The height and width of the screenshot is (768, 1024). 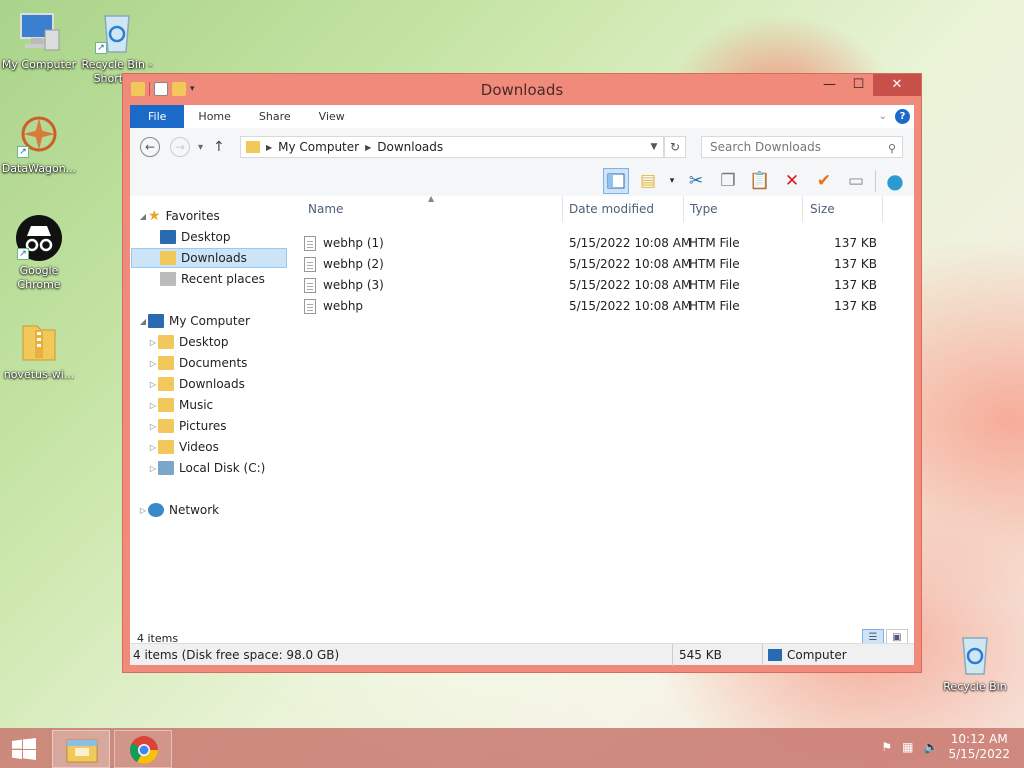 I want to click on desktop-icon-my-computer: My Computer, so click(x=39, y=40).